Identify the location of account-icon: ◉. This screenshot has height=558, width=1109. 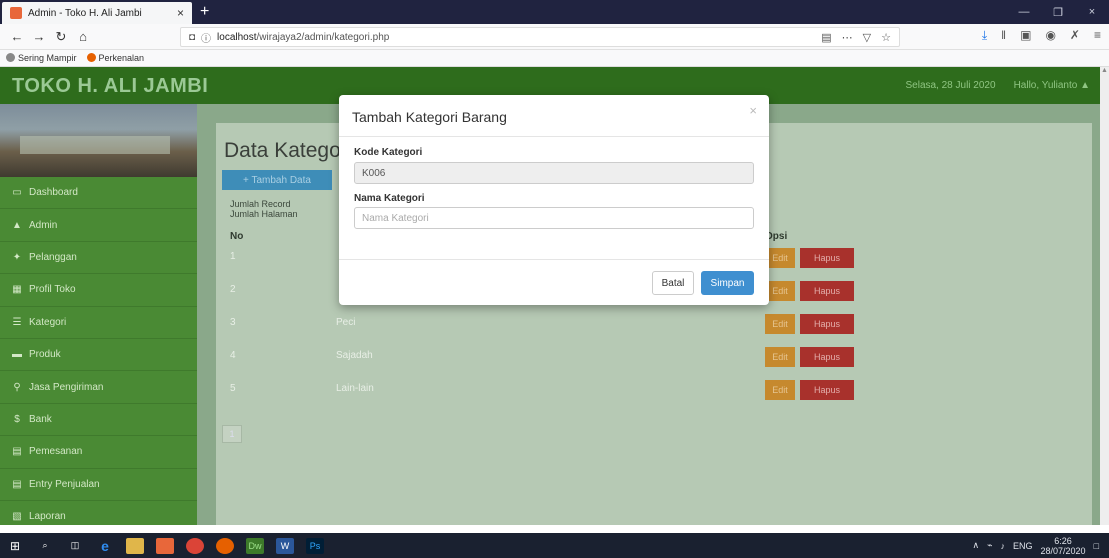
(1050, 35).